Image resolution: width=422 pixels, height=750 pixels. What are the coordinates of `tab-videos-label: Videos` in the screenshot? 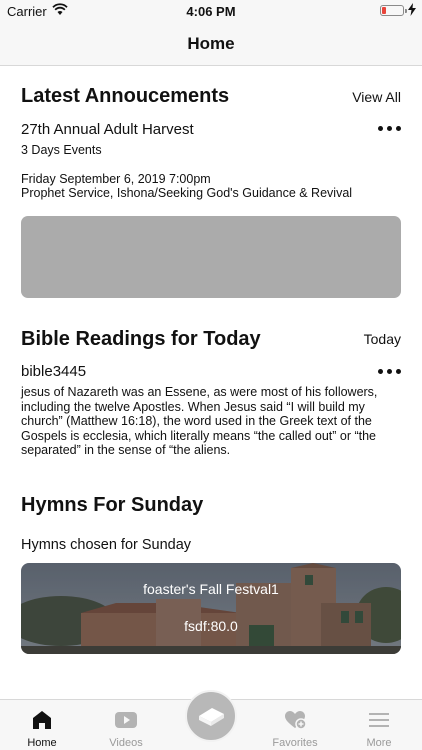 It's located at (126, 743).